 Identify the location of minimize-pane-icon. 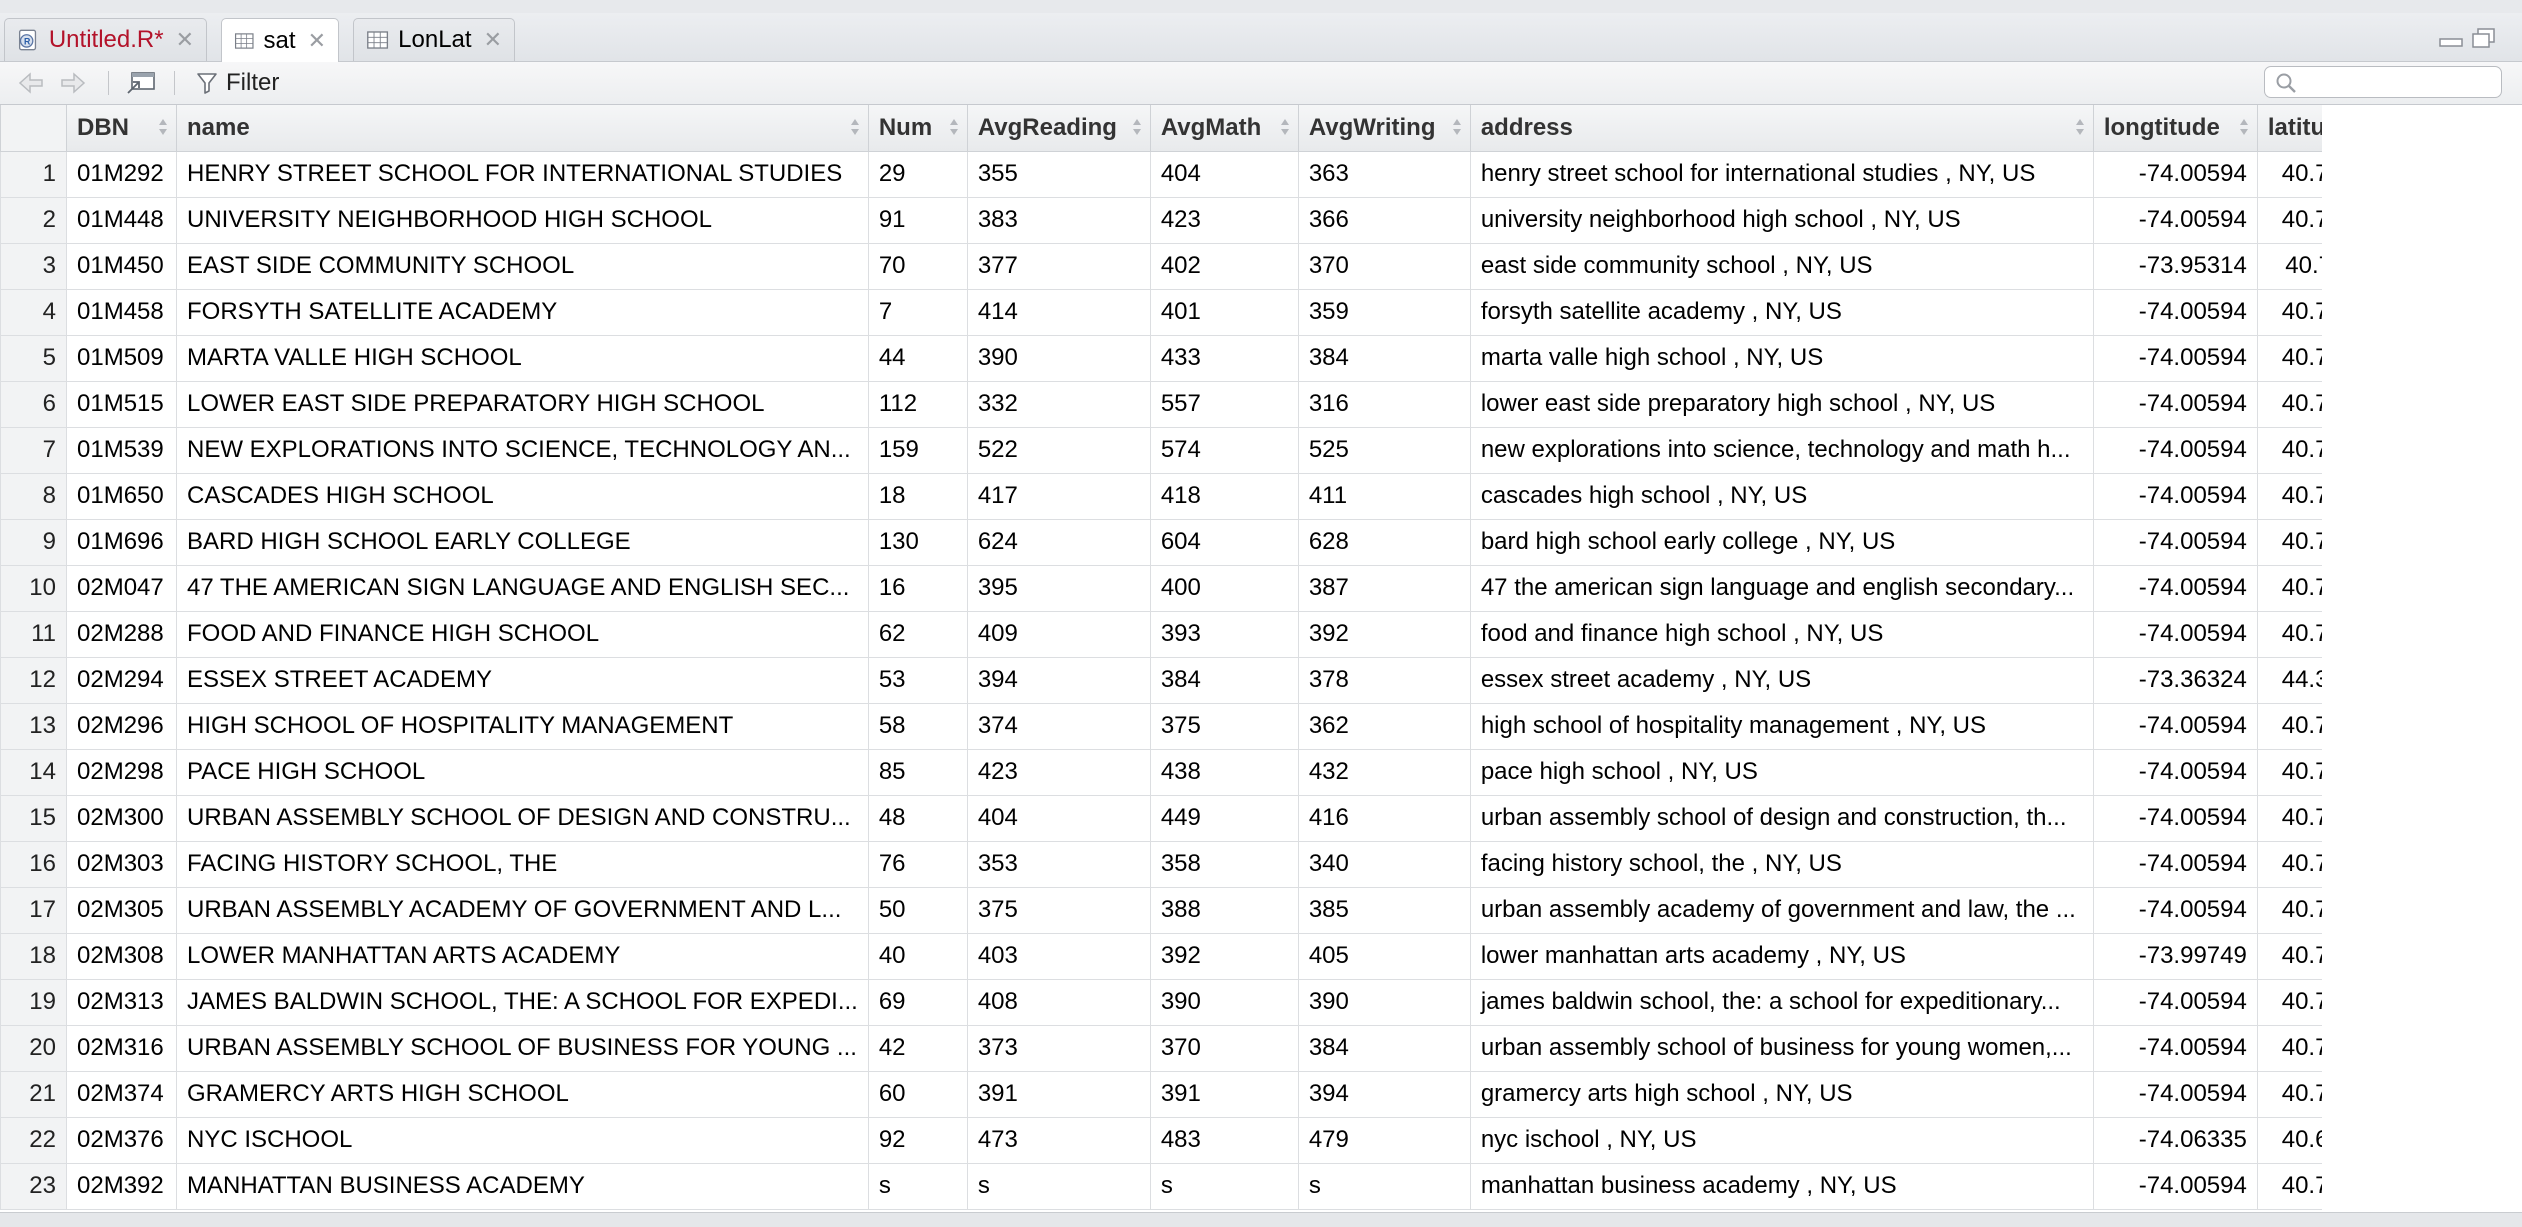
(2452, 38).